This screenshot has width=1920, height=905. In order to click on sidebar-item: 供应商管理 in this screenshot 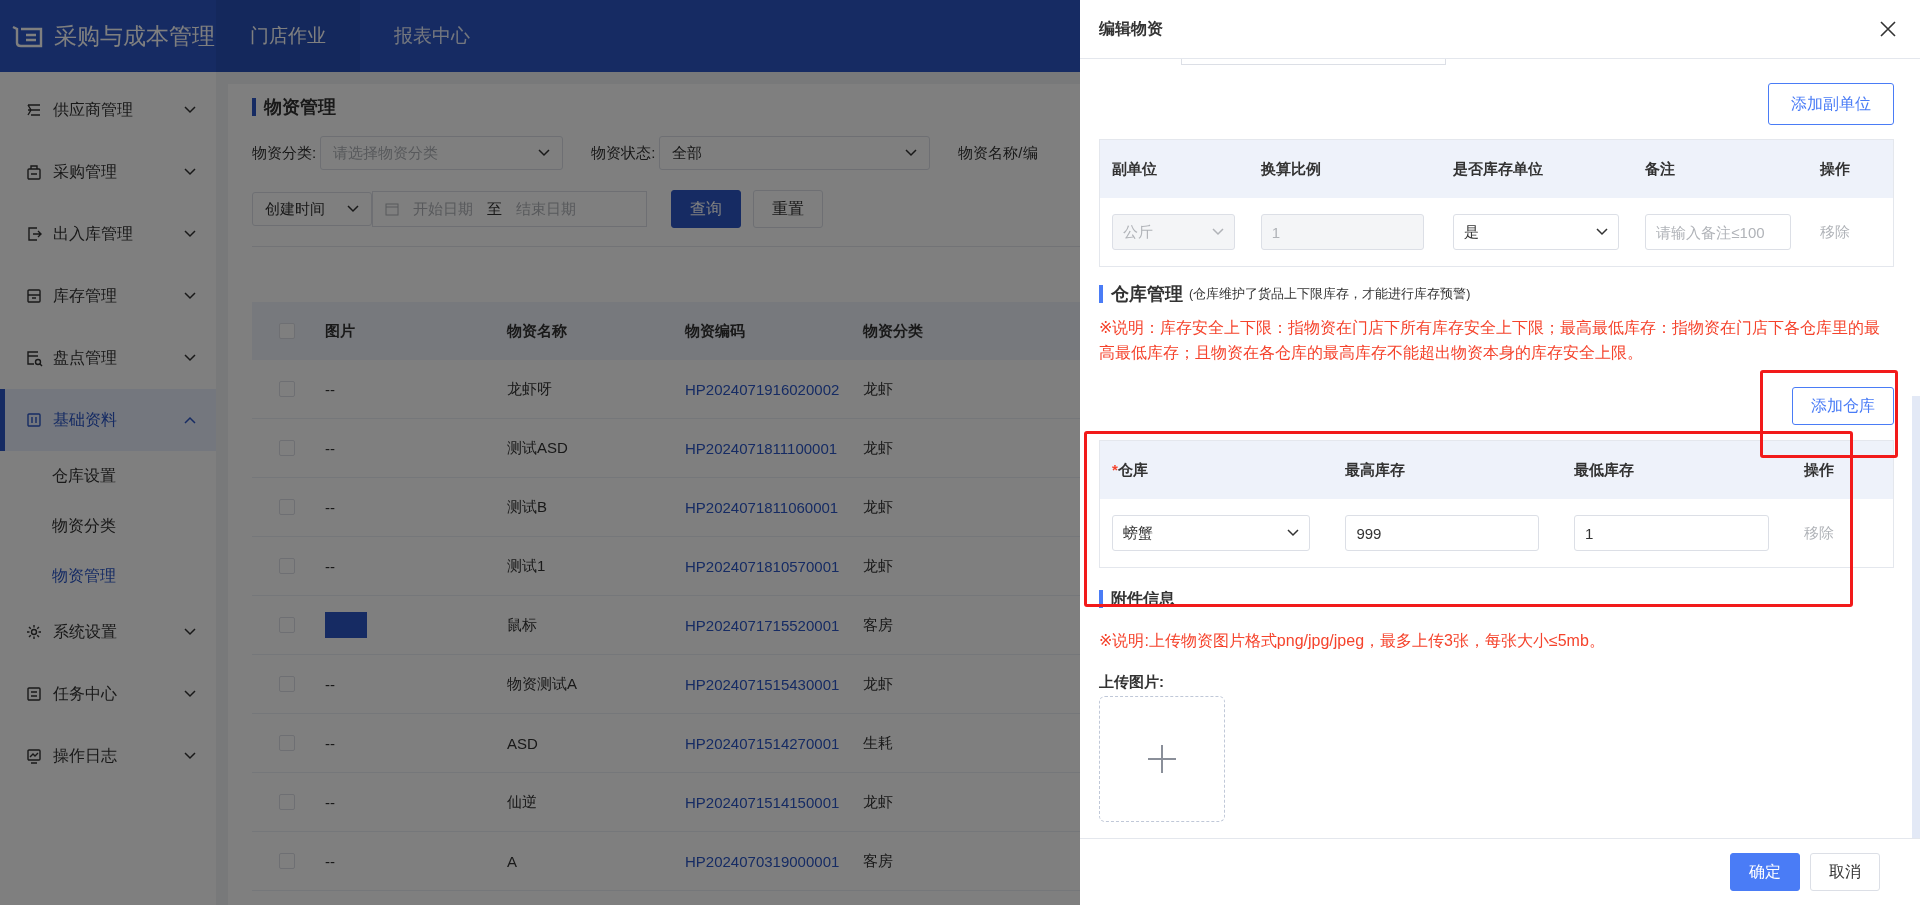, I will do `click(108, 110)`.